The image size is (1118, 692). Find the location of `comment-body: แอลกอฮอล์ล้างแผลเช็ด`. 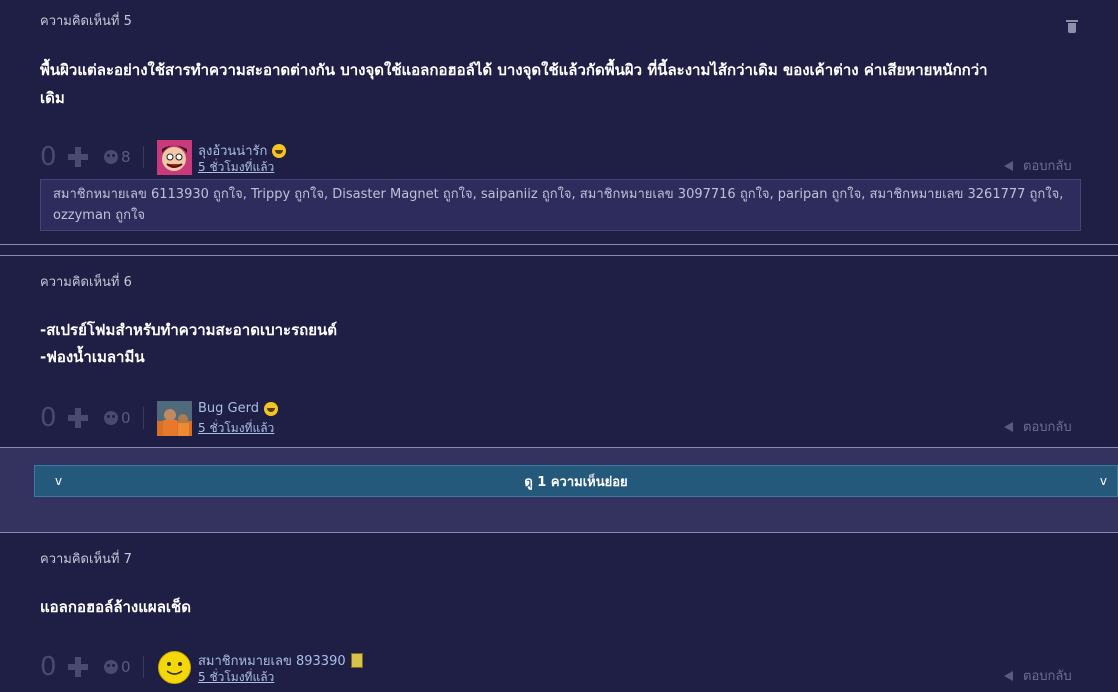

comment-body: แอลกอฮอล์ล้างแผลเช็ด is located at coordinates (115, 607).